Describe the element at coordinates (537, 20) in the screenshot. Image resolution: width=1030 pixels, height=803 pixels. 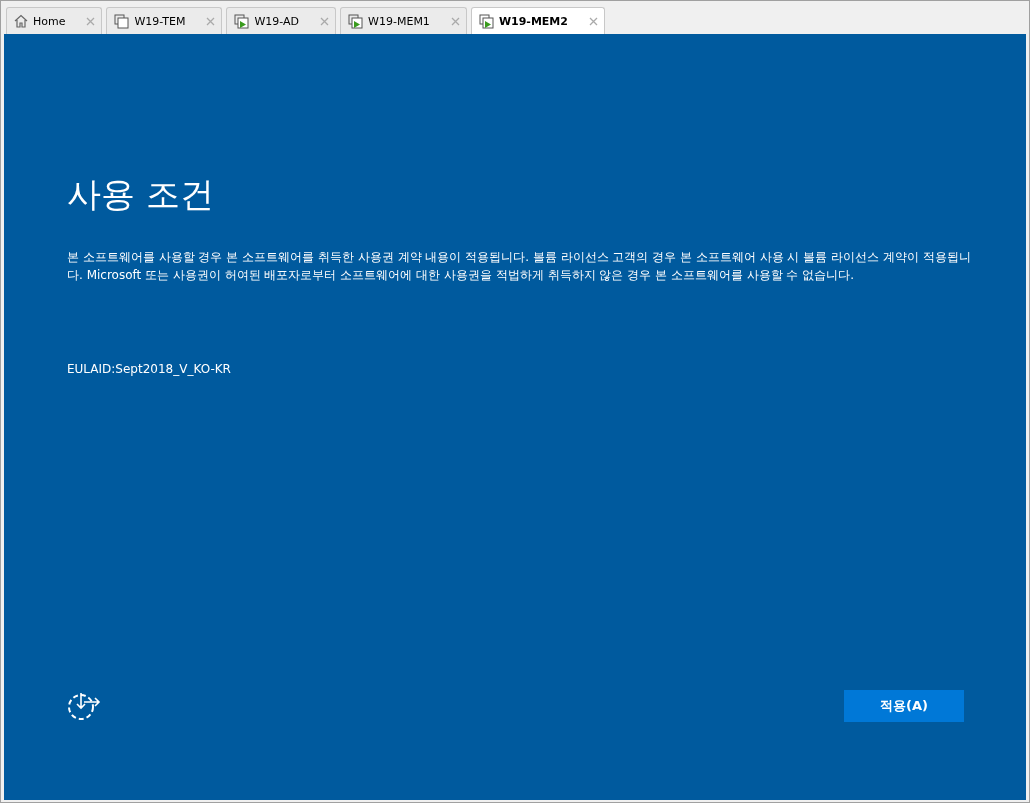
I see `tab: W19-MEM2` at that location.